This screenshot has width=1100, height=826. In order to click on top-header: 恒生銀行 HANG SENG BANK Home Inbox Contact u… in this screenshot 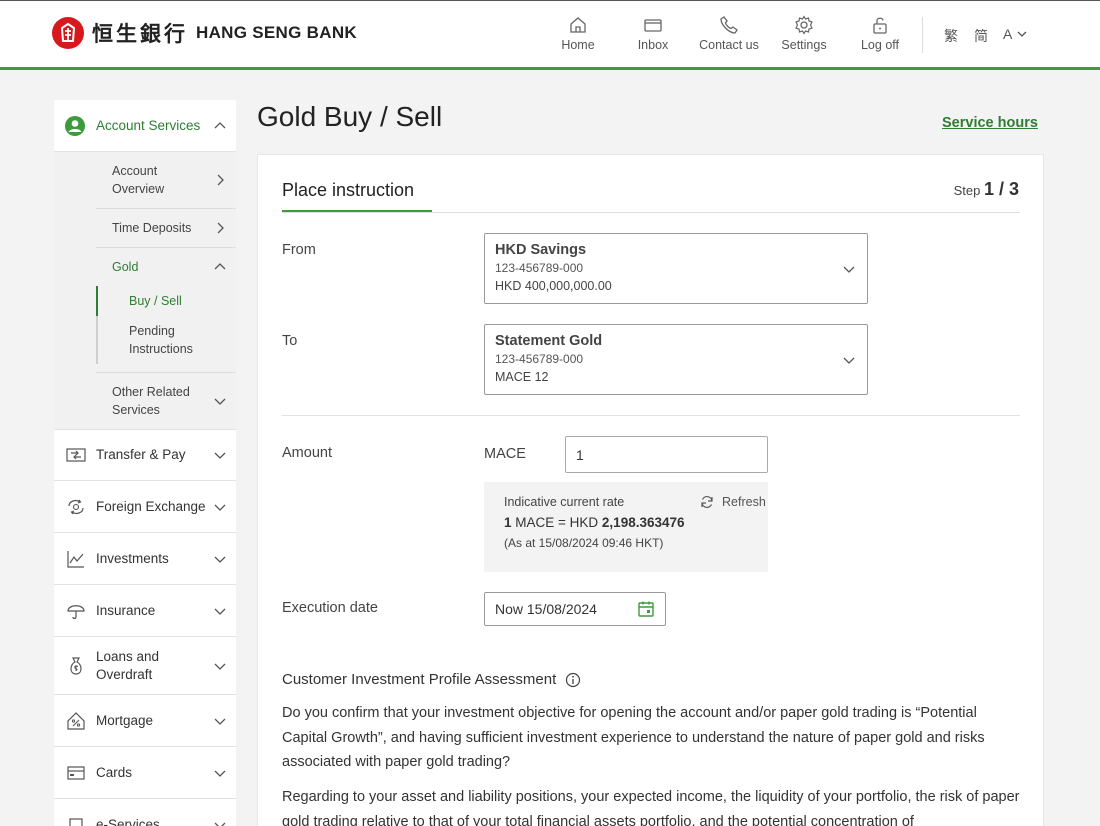, I will do `click(550, 35)`.